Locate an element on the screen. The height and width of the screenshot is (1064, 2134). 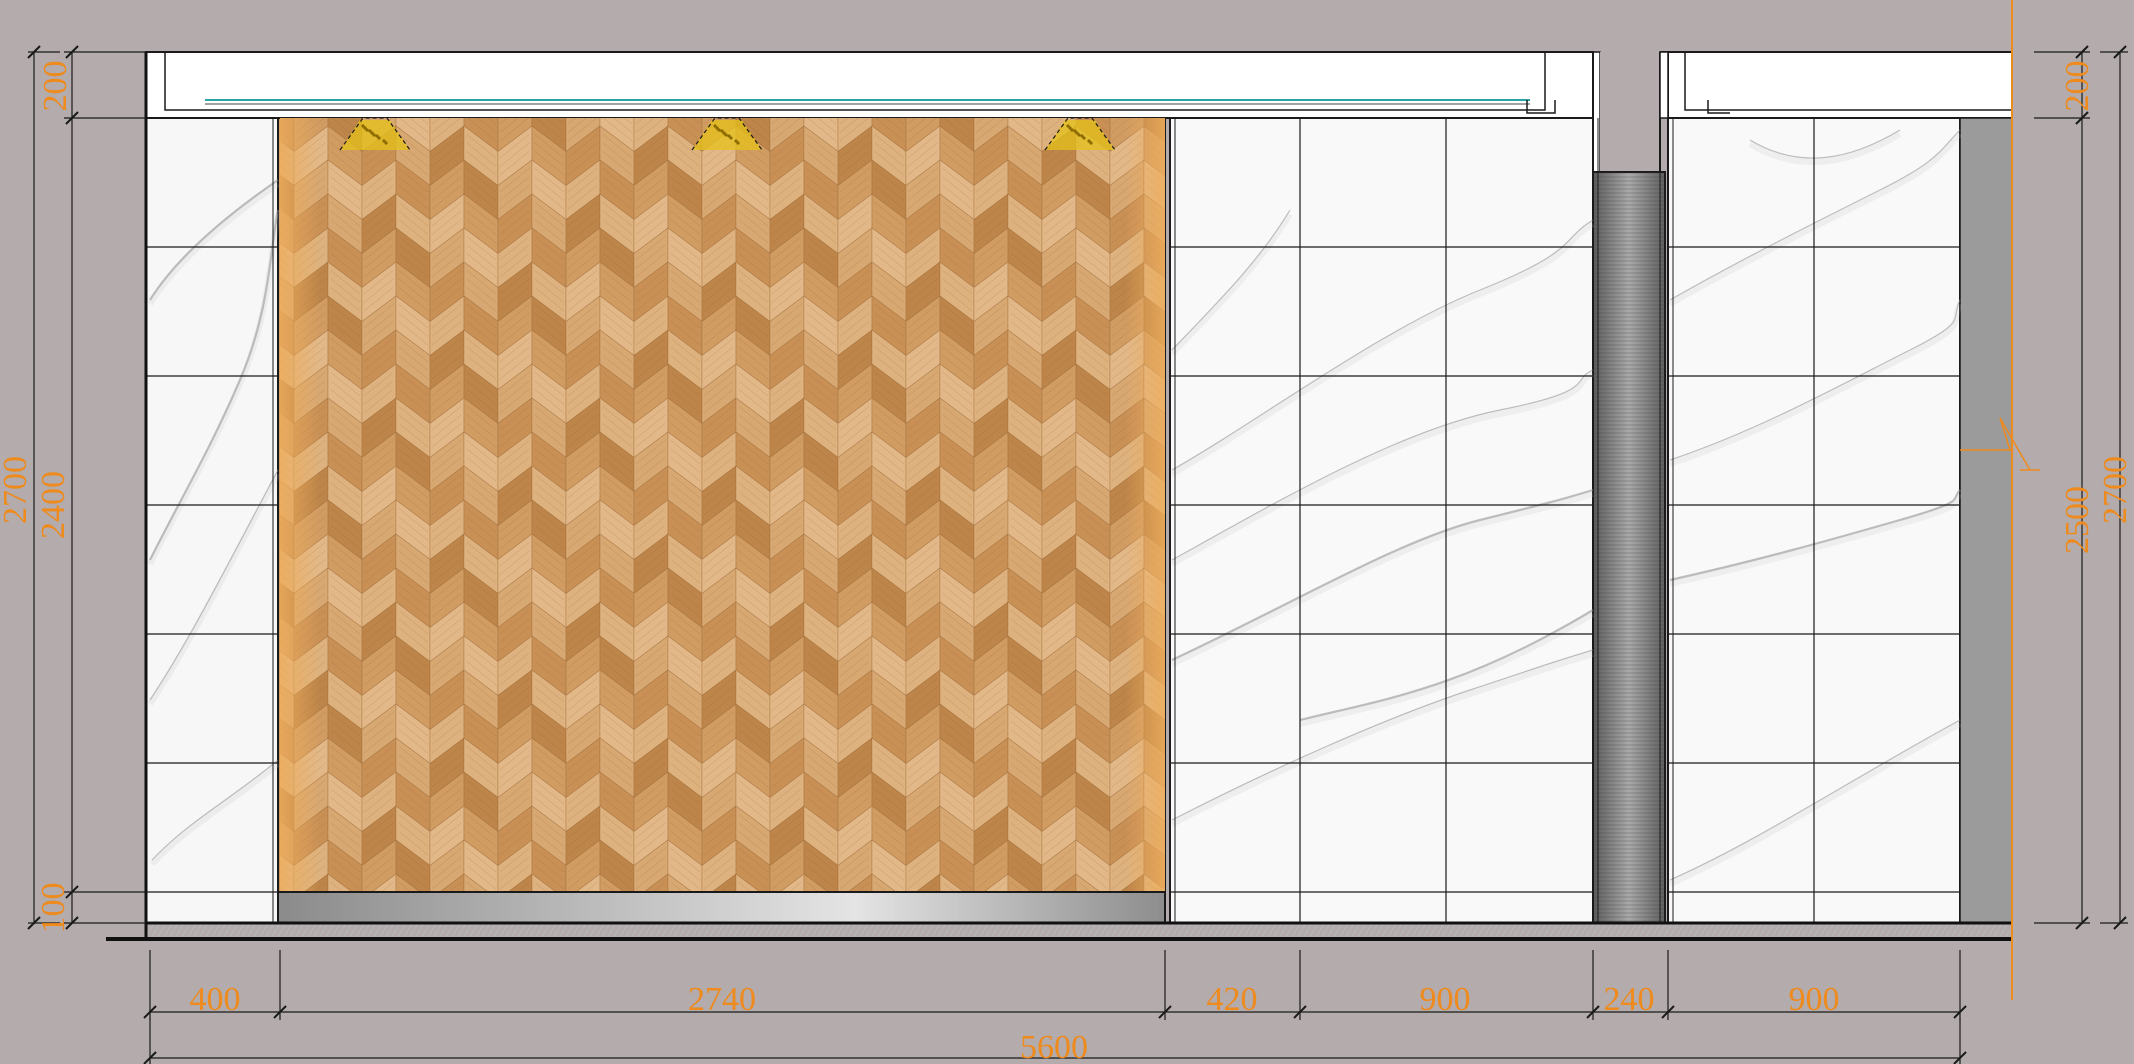
bottom-dimensions: 400 2740 420 900 240 900 5600 is located at coordinates (1015, 1022).